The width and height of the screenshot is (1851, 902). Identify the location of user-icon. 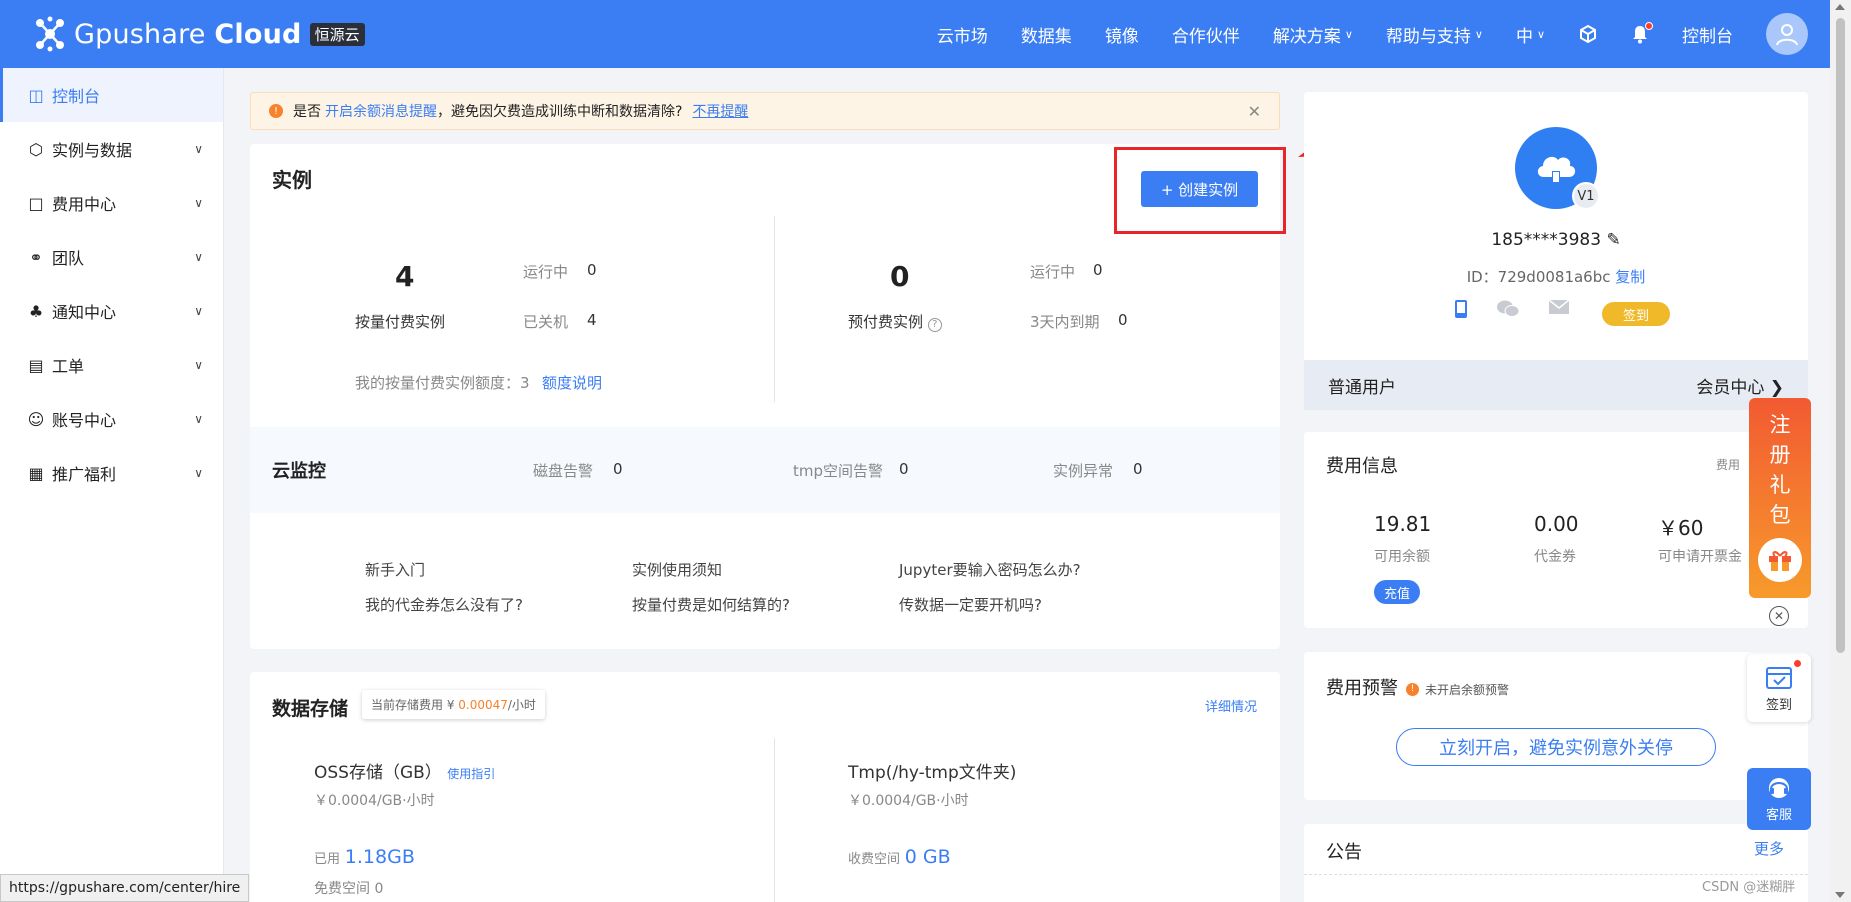
(1787, 35).